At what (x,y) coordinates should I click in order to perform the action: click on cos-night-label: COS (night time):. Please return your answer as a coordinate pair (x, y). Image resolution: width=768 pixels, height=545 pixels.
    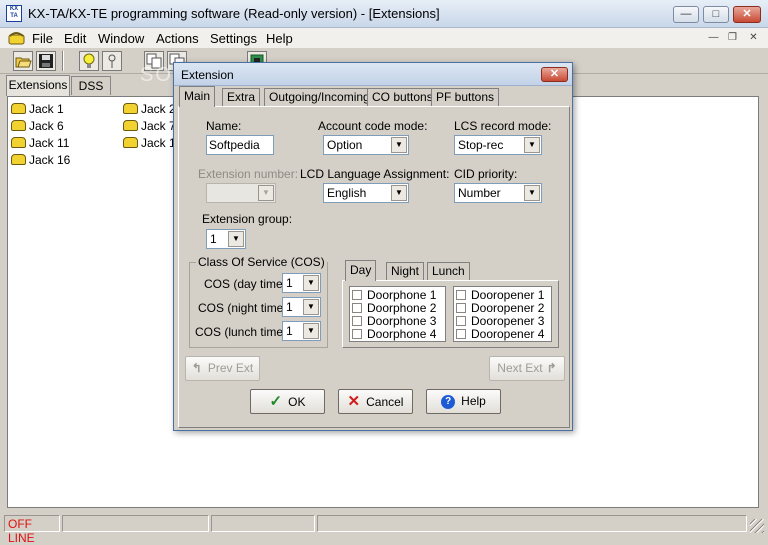
    Looking at the image, I should click on (244, 308).